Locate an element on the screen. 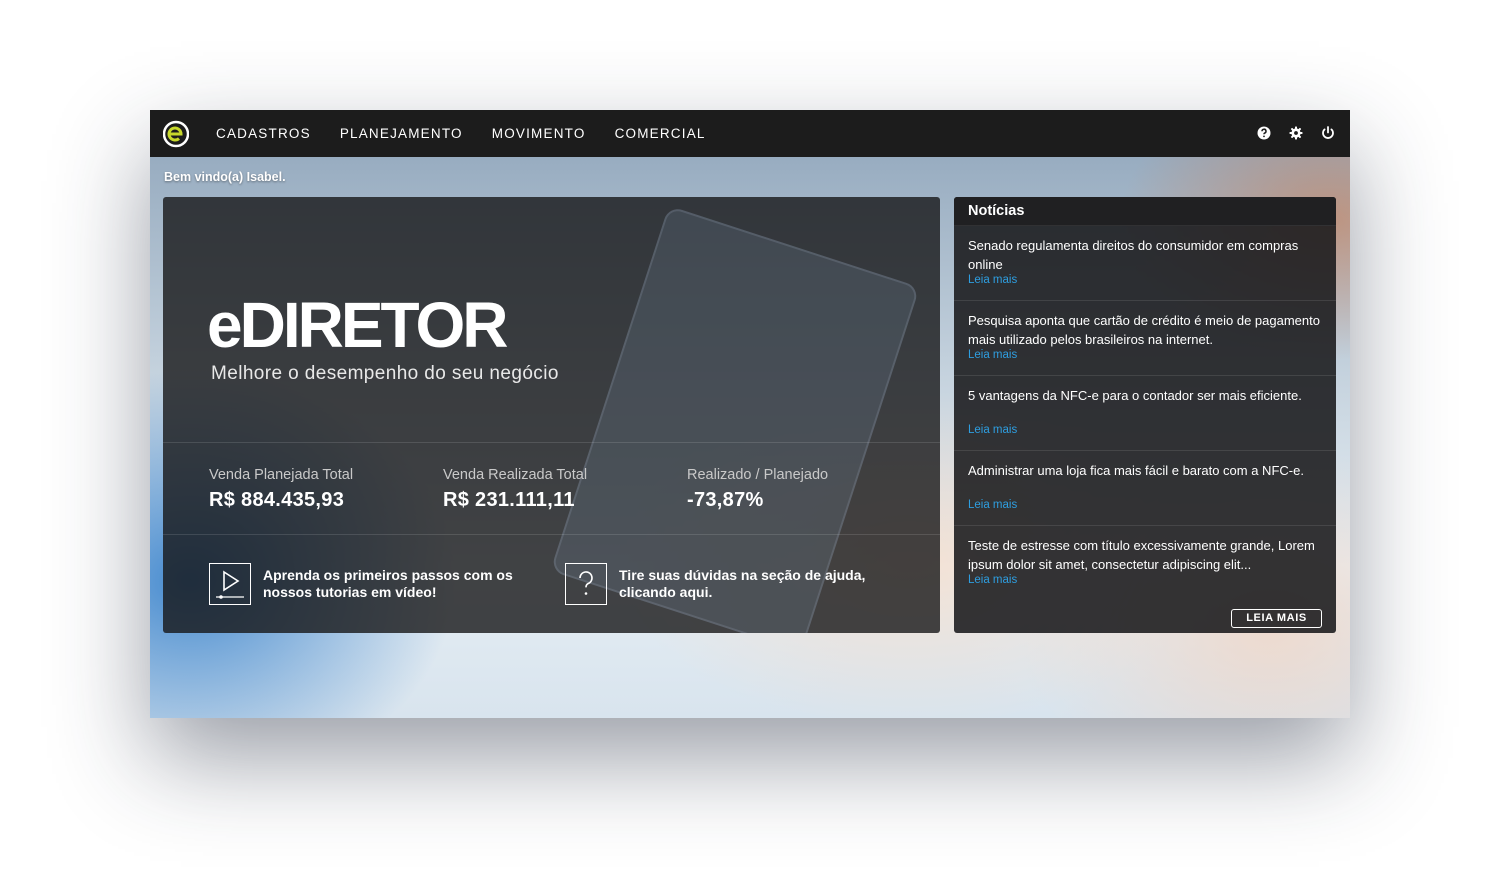 The height and width of the screenshot is (880, 1500). nav-item-comercial: COMERCIAL is located at coordinates (660, 133).